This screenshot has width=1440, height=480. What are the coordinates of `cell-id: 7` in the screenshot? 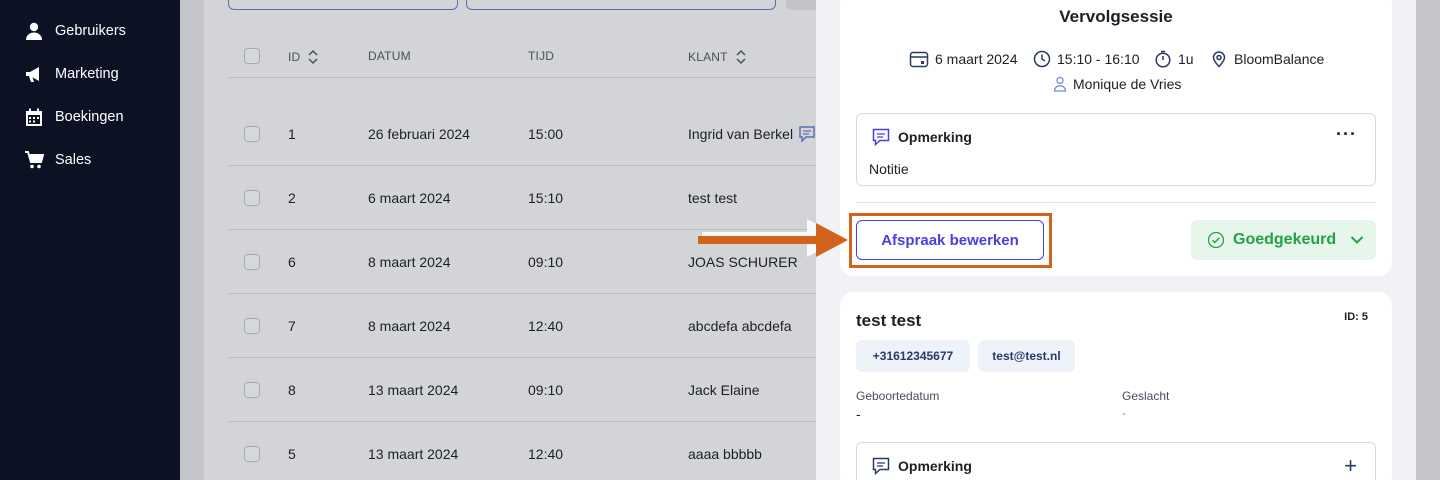 It's located at (292, 326).